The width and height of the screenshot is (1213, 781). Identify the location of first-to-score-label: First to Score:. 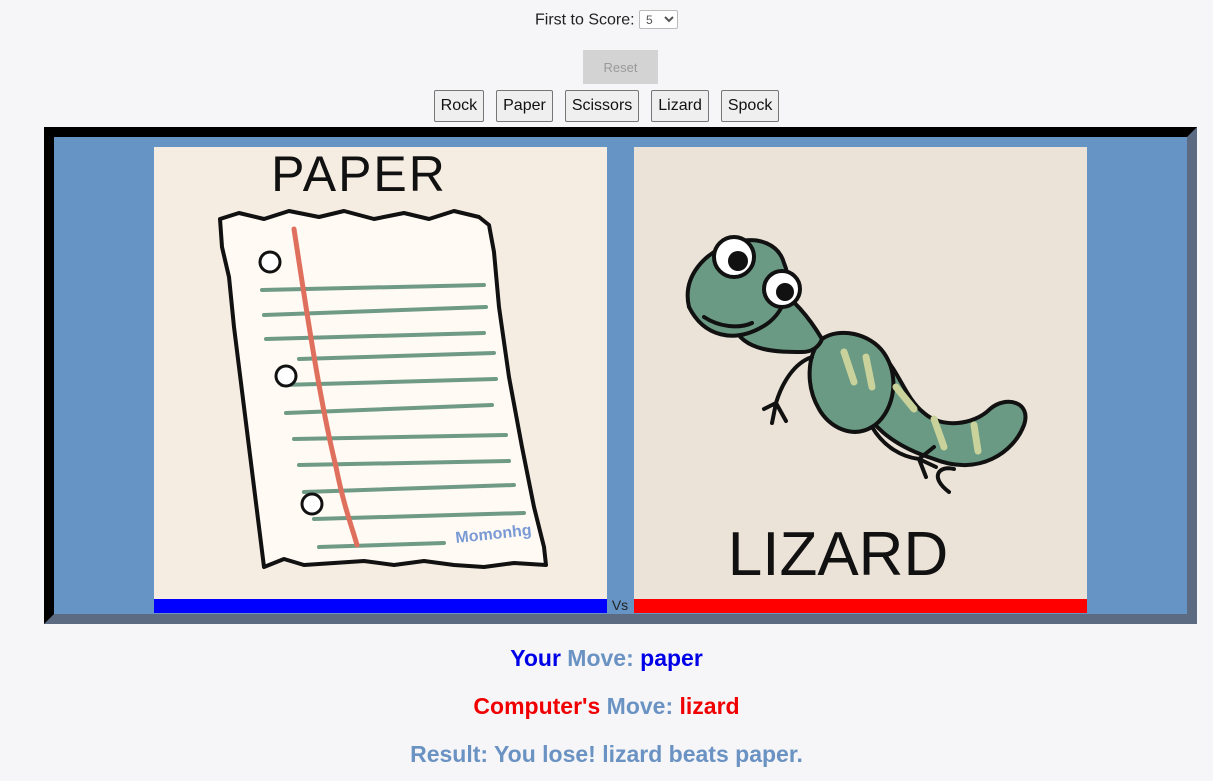
(584, 20).